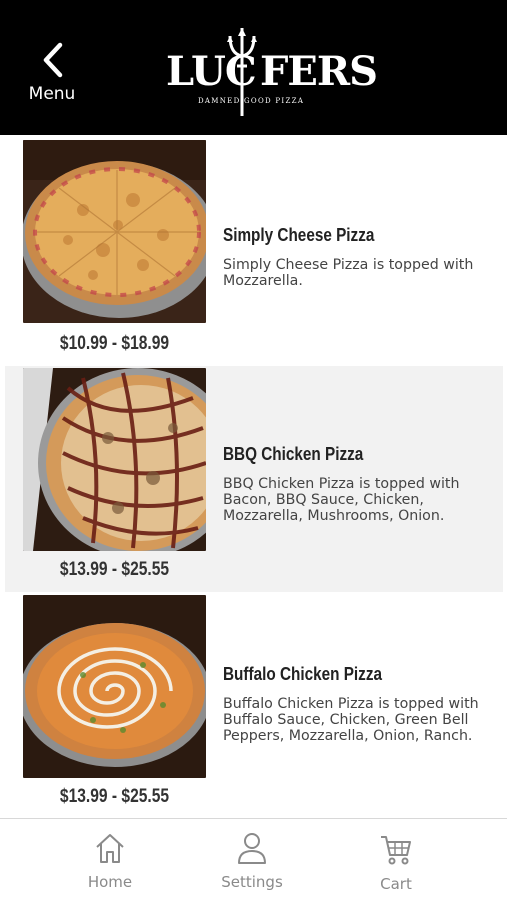 Image resolution: width=507 pixels, height=900 pixels. Describe the element at coordinates (53, 60) in the screenshot. I see `chevron-left-icon` at that location.